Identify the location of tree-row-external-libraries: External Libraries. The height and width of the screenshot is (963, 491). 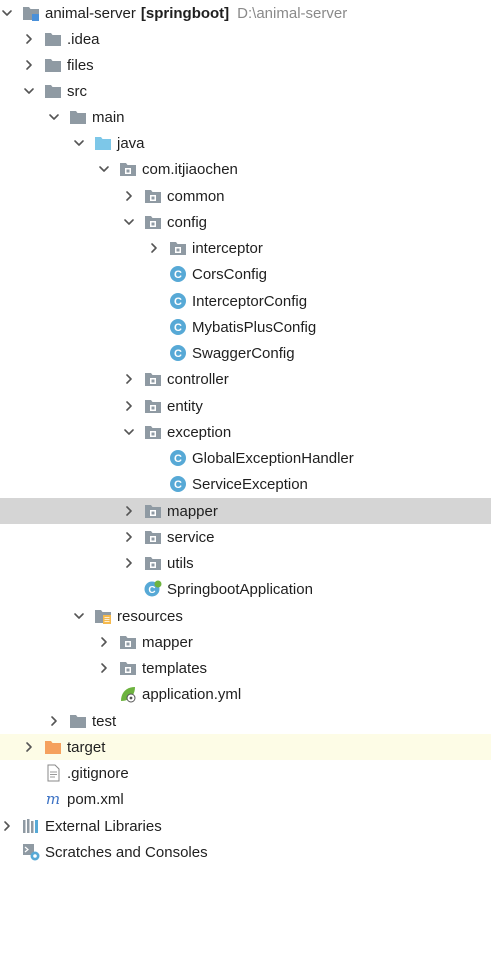
(245, 826).